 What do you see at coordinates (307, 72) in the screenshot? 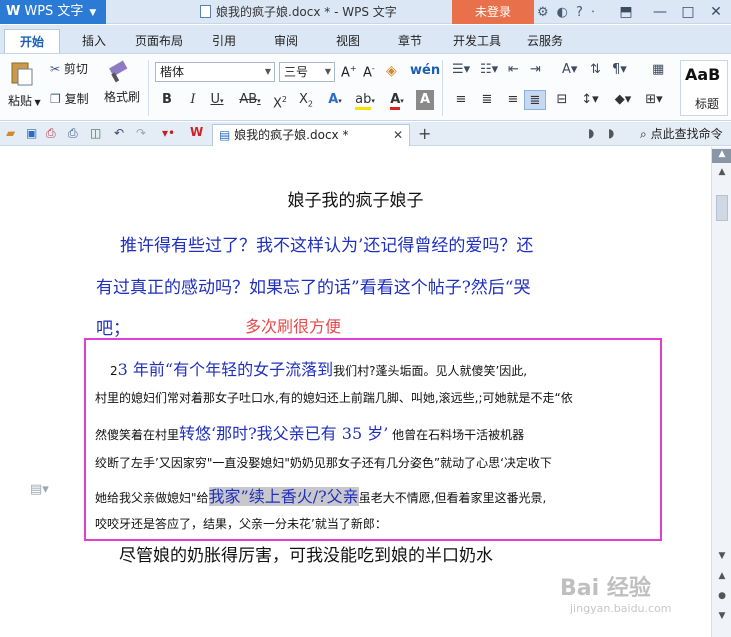
I see `font-size-select: 三号 ▼` at bounding box center [307, 72].